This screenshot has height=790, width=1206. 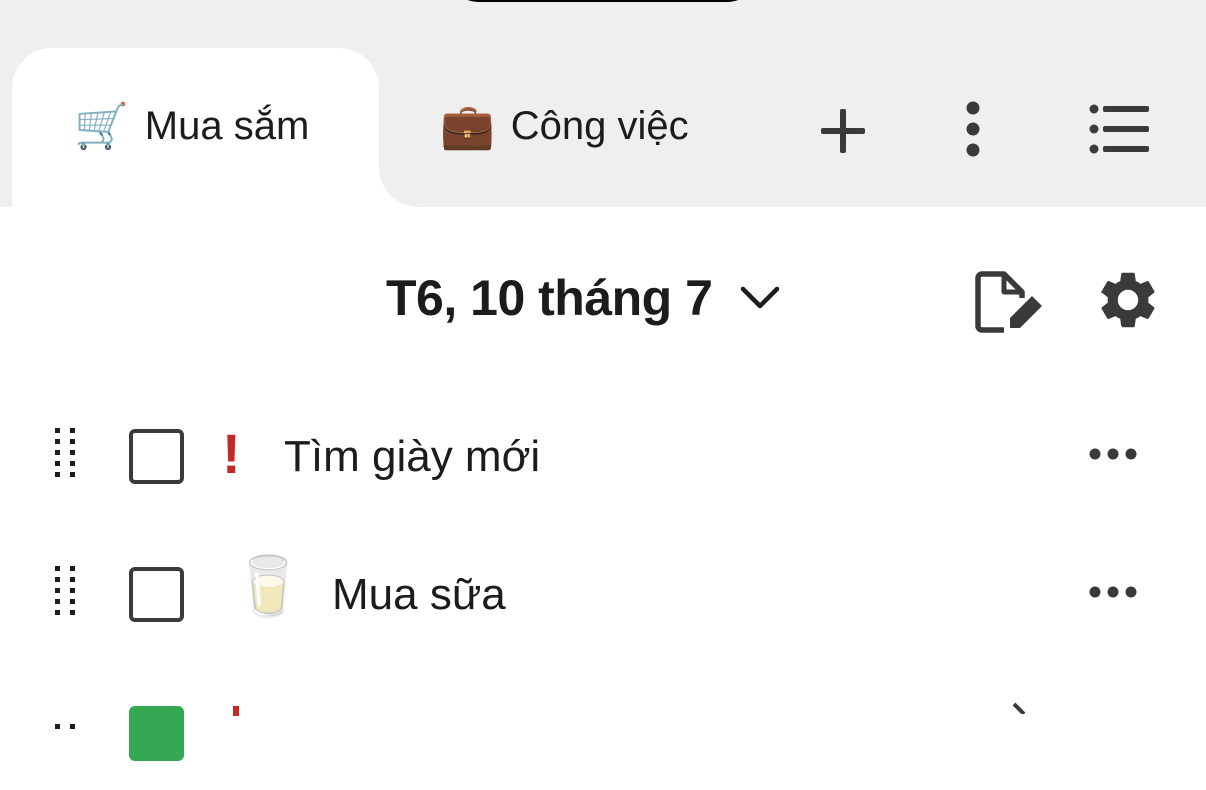 I want to click on chevron-down-icon, so click(x=760, y=298).